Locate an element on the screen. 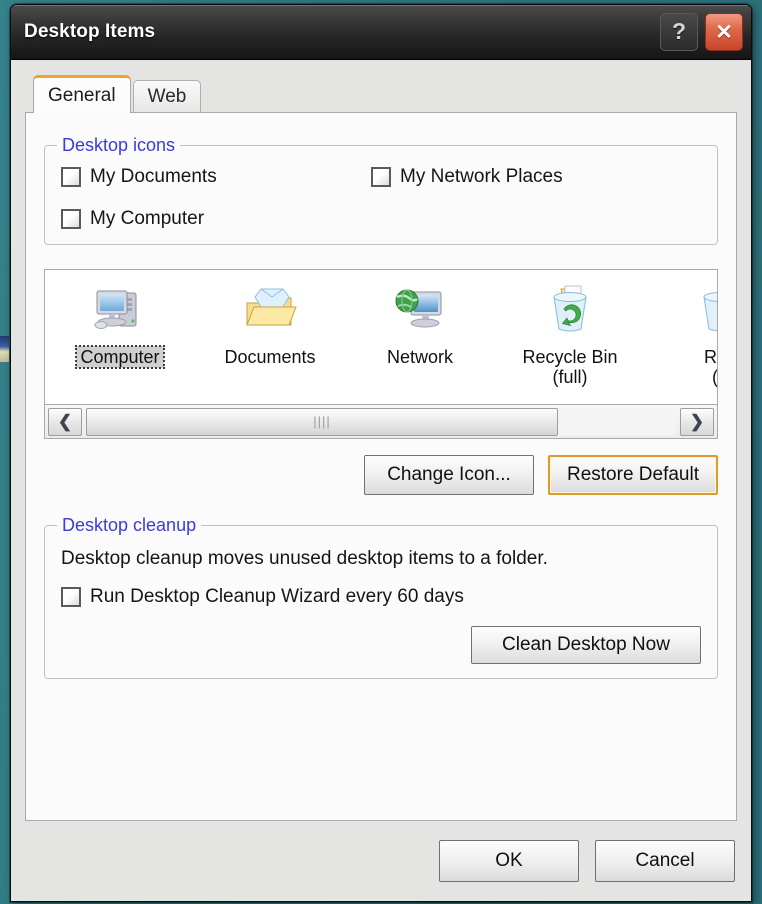  preview-label-documents: Documents is located at coordinates (270, 357).